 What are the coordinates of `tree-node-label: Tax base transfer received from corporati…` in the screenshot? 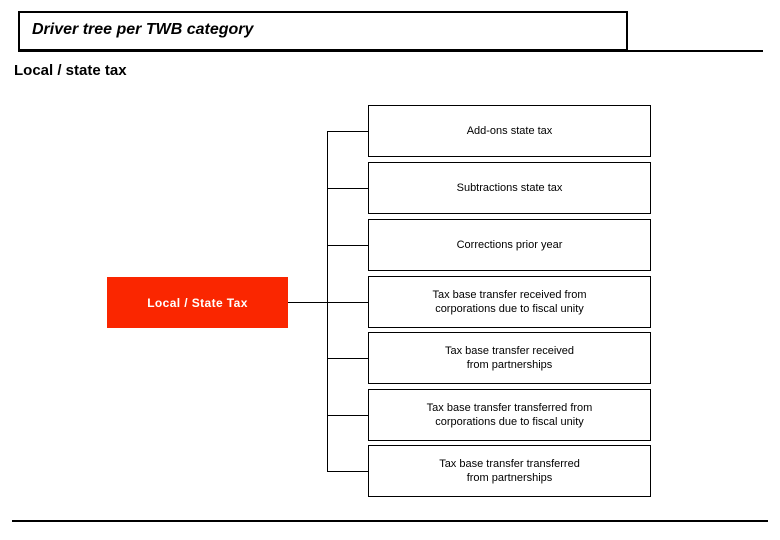 It's located at (509, 302).